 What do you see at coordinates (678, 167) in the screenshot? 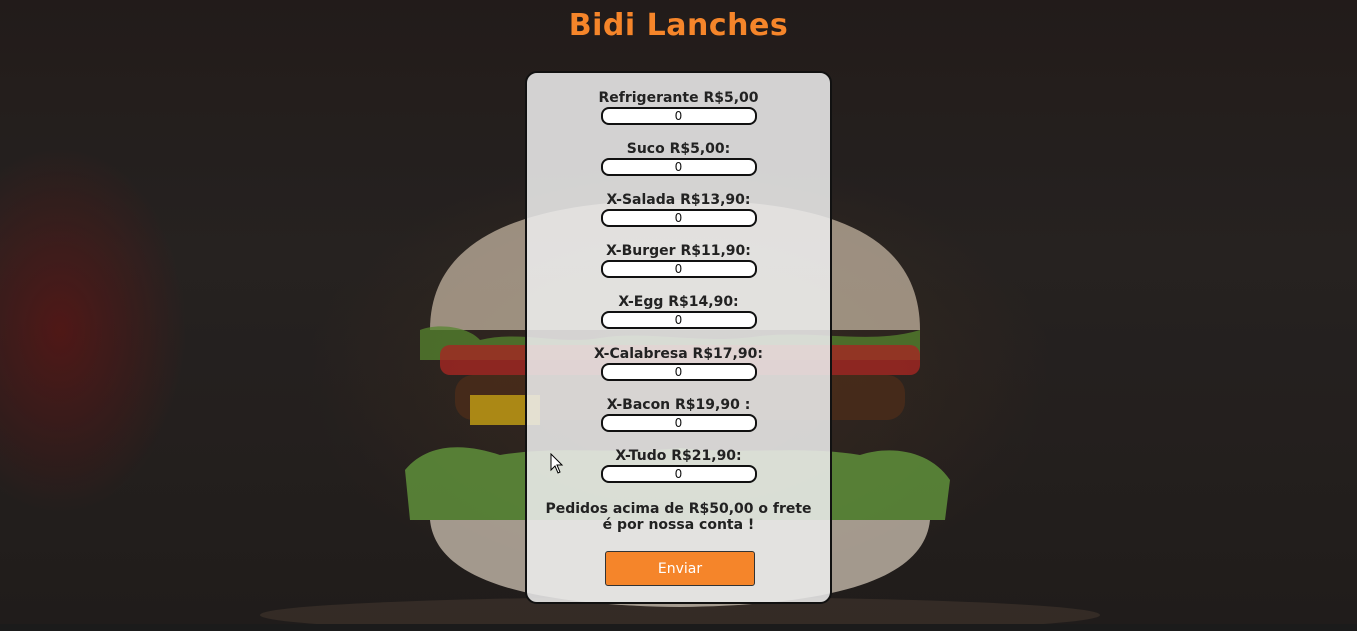
I see `quantity-input-suco` at bounding box center [678, 167].